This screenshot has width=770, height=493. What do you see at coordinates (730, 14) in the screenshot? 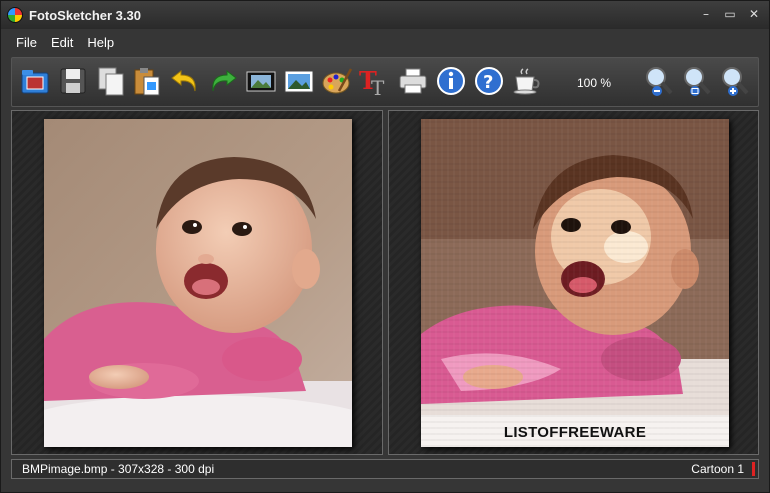
I see `maximize-button: ▭` at bounding box center [730, 14].